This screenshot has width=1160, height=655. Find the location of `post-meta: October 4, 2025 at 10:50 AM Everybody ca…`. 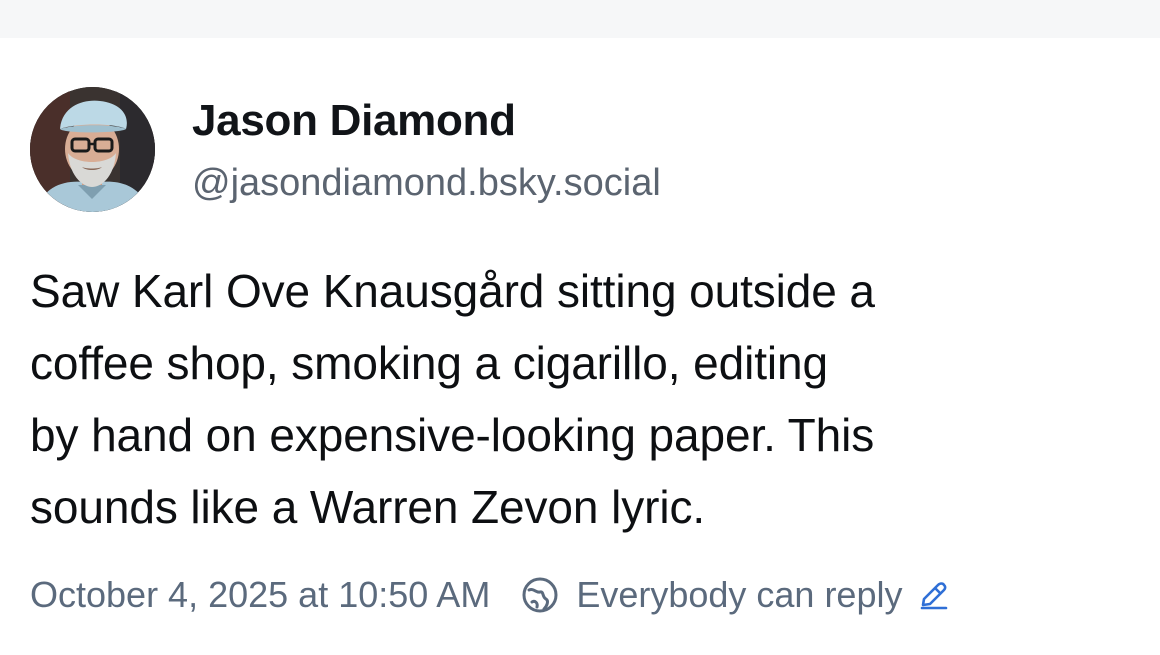

post-meta: October 4, 2025 at 10:50 AM Everybody ca… is located at coordinates (490, 595).